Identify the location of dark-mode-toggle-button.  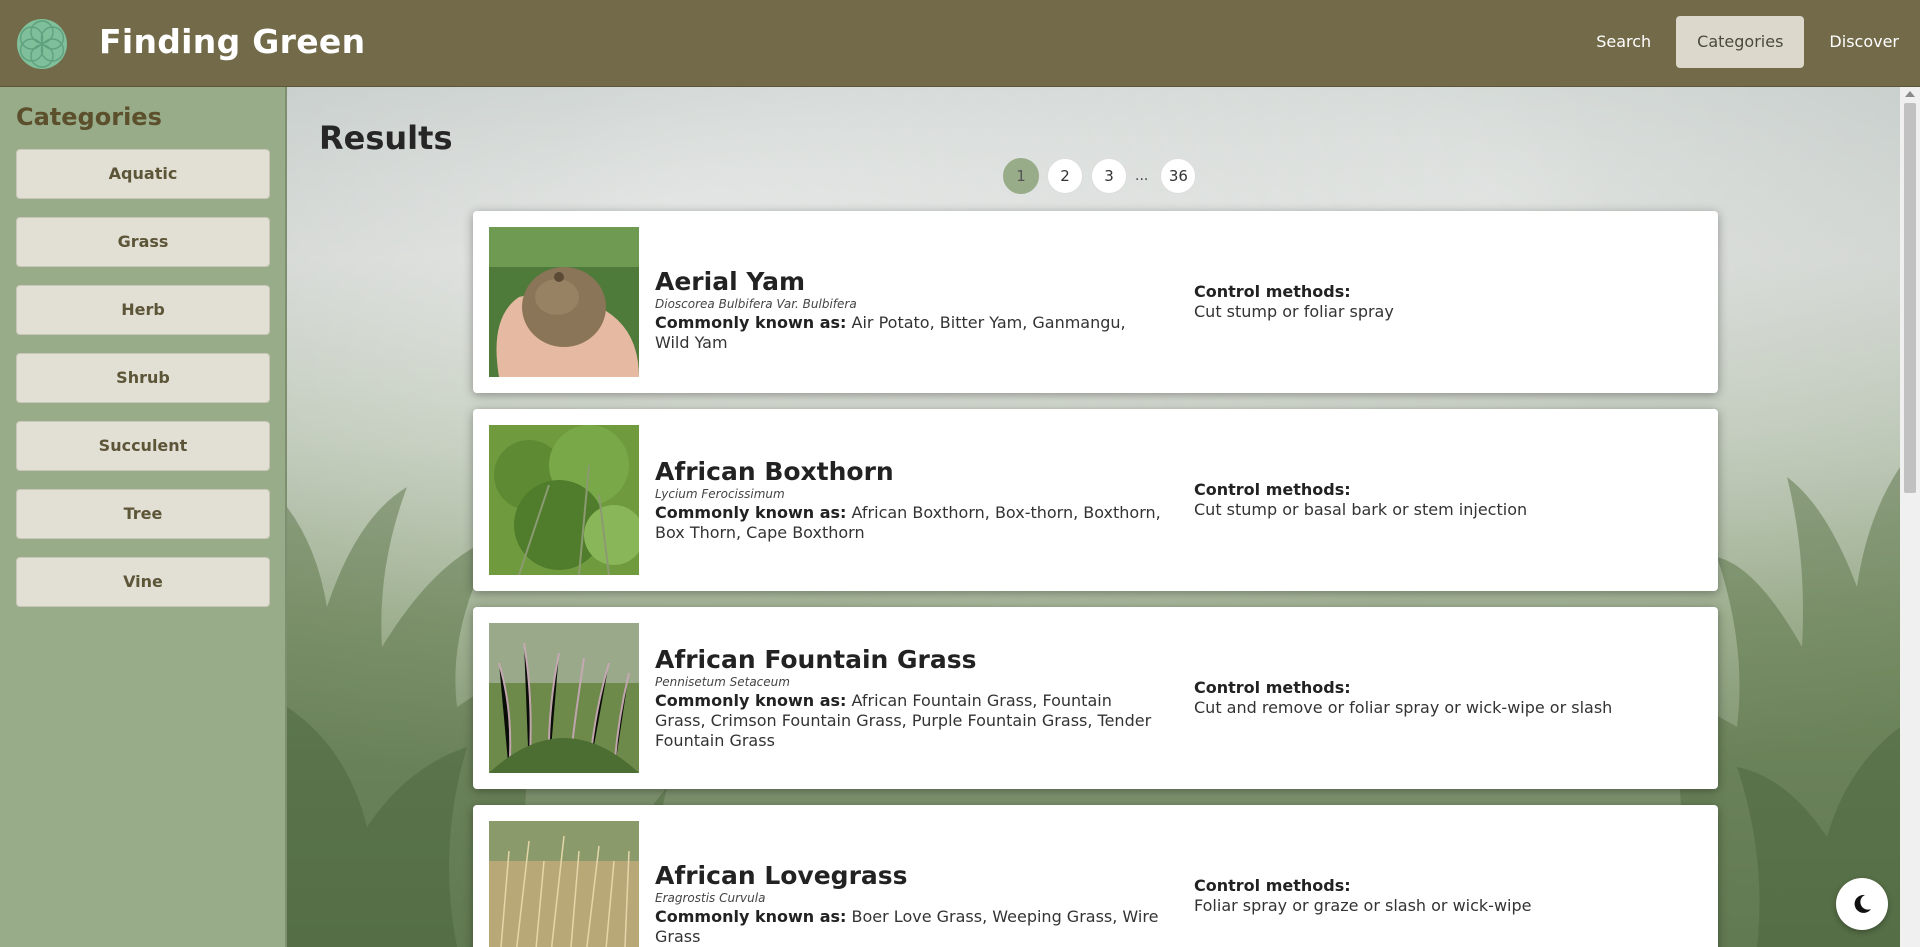
(1862, 904).